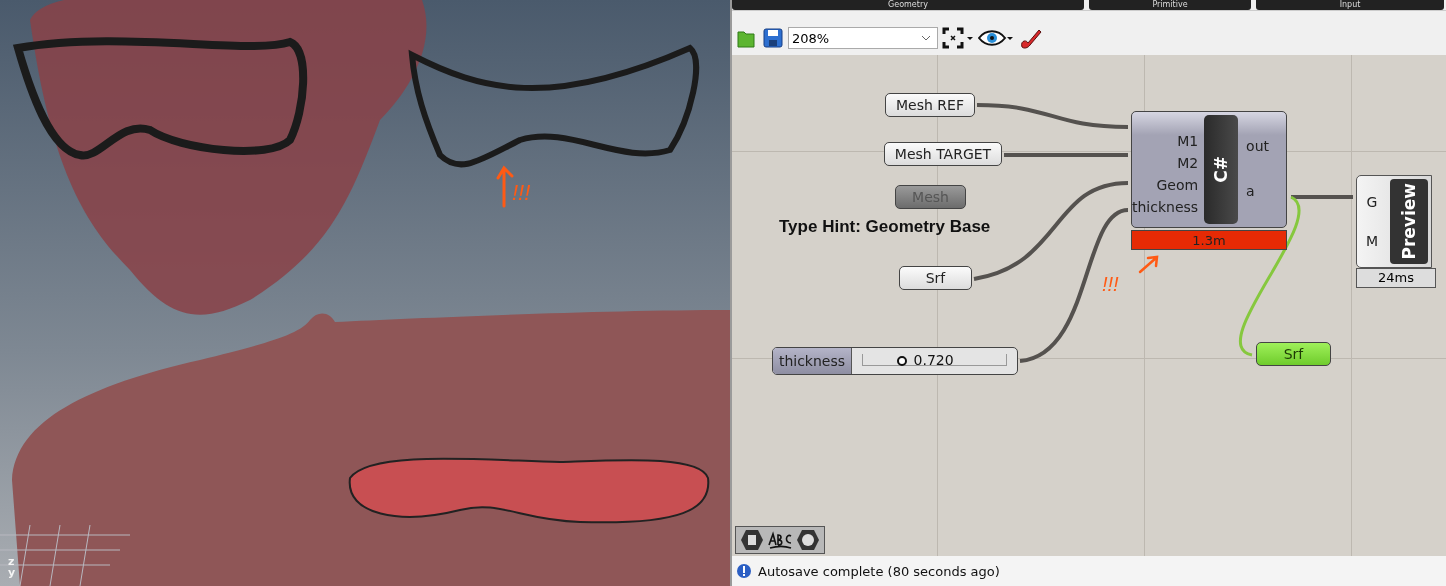 This screenshot has height=586, width=1446. What do you see at coordinates (901, 361) in the screenshot?
I see `slider-knob` at bounding box center [901, 361].